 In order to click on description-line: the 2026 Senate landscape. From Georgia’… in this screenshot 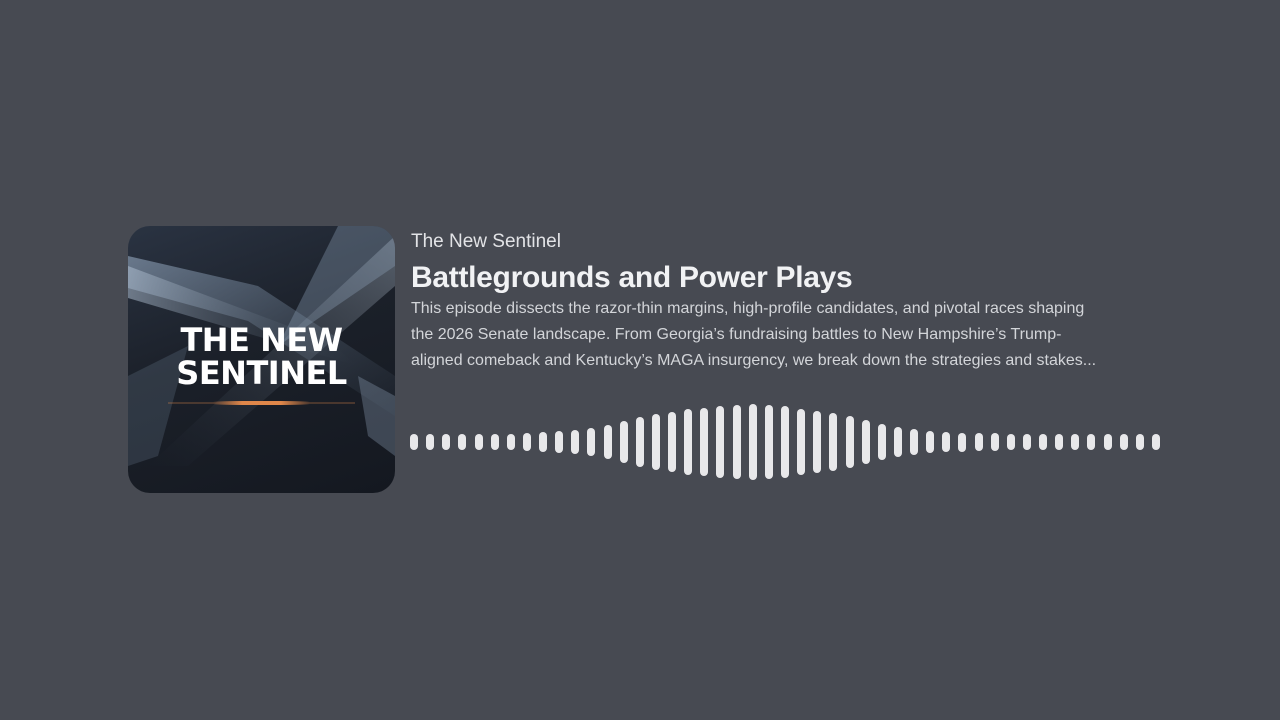, I will do `click(736, 334)`.